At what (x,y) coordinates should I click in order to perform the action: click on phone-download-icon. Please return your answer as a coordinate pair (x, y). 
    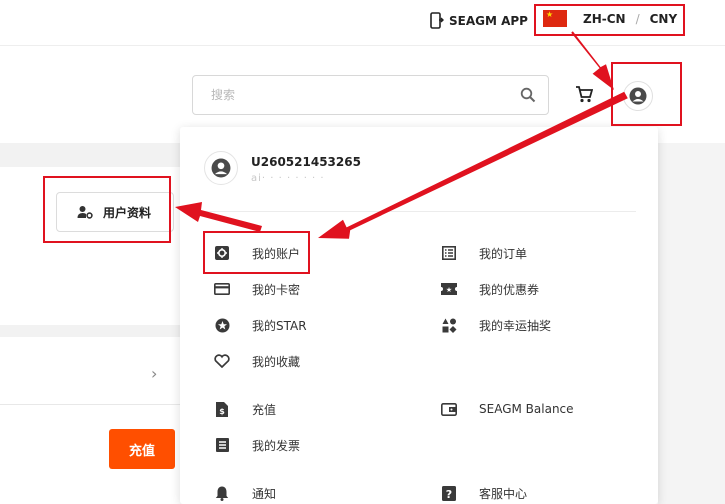
    Looking at the image, I should click on (437, 20).